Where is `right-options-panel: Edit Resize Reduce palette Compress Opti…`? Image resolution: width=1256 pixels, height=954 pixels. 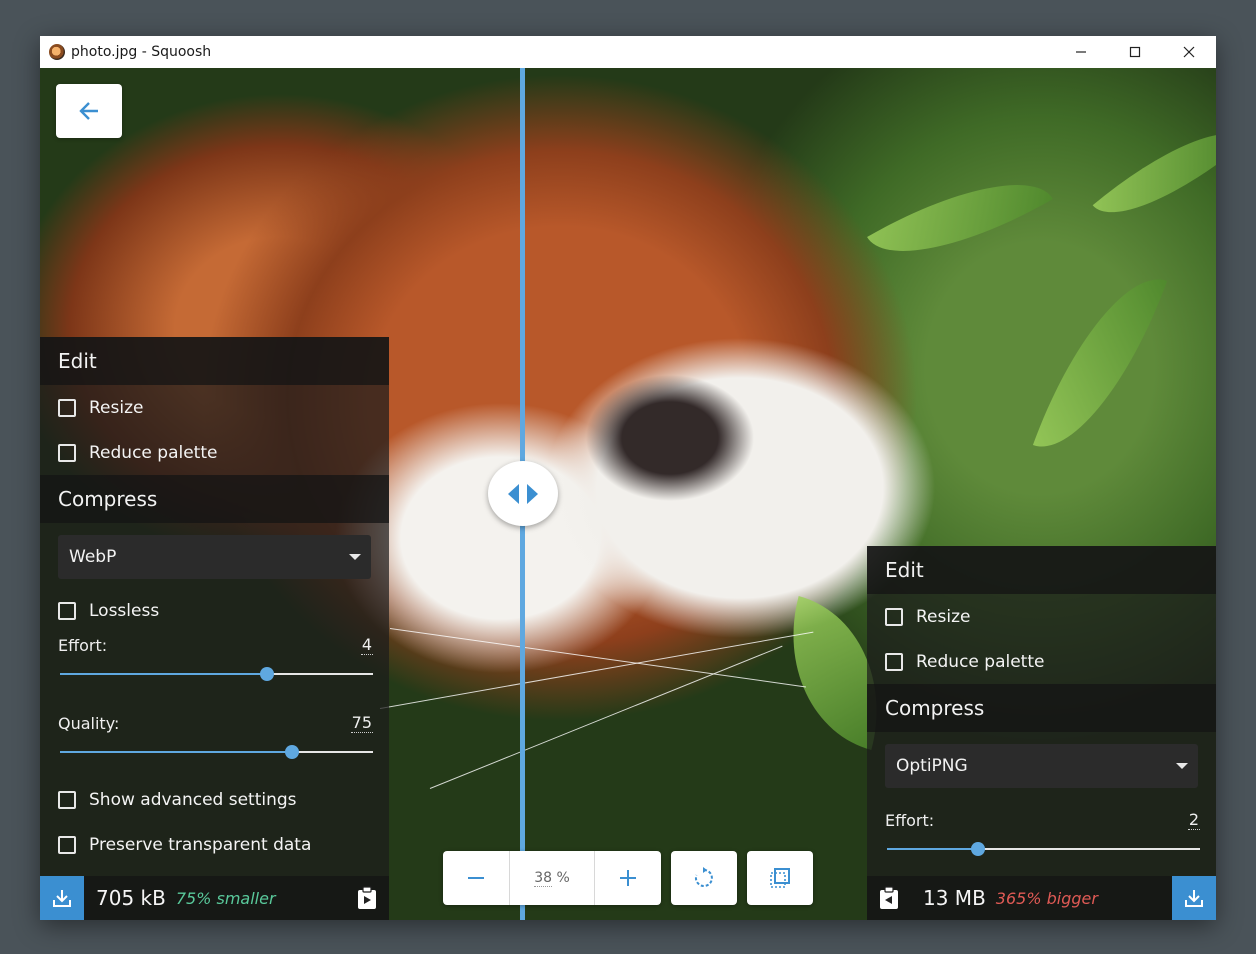 right-options-panel: Edit Resize Reduce palette Compress Opti… is located at coordinates (1041, 733).